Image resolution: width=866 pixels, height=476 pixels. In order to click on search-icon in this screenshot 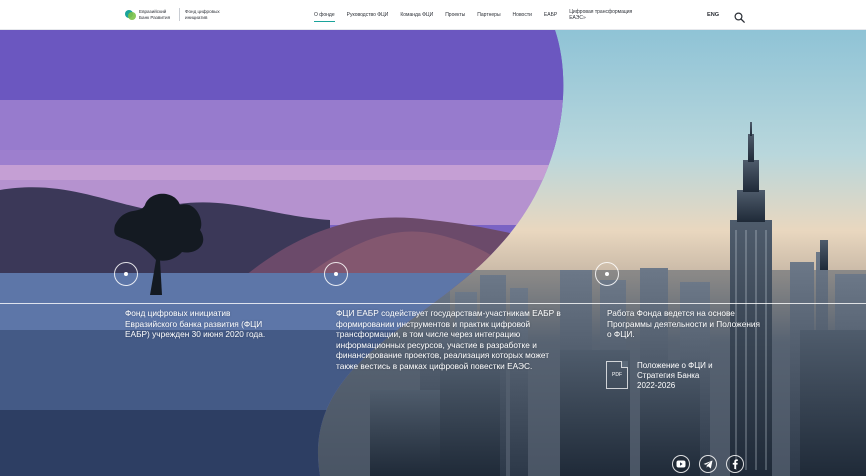, I will do `click(739, 16)`.